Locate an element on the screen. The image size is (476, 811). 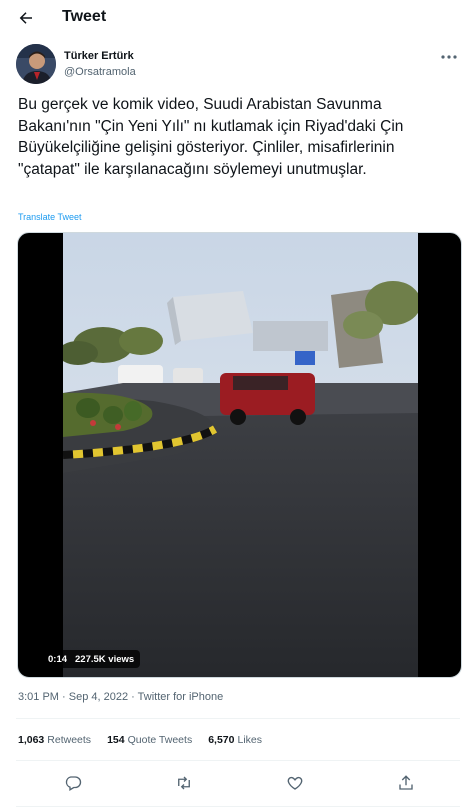
quote-tweets-stat: 154 Quote Tweets is located at coordinates (149, 740).